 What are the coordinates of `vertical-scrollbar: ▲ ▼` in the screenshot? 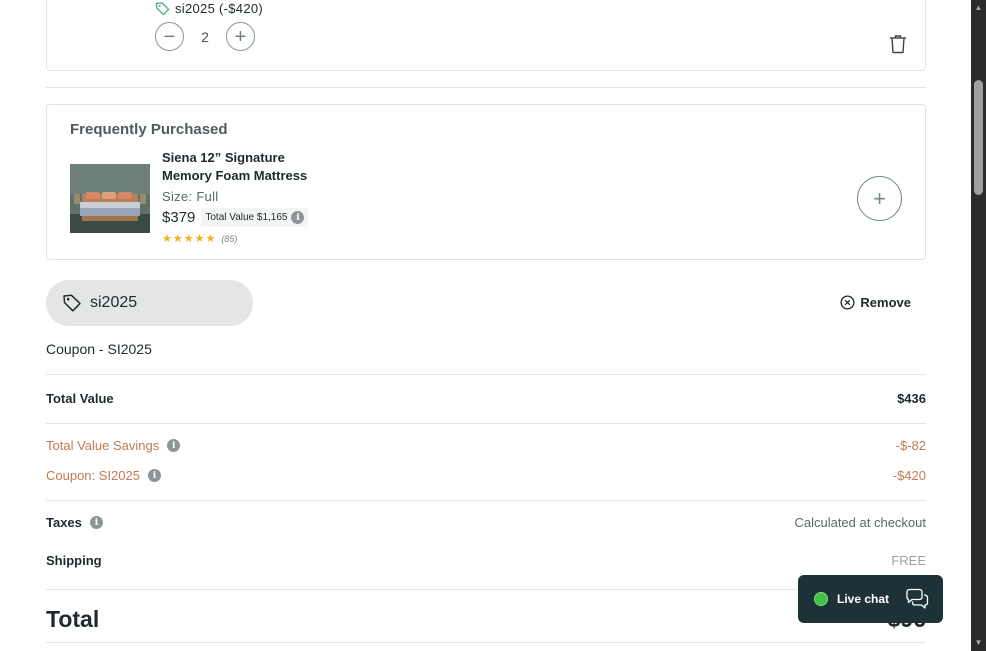 It's located at (978, 325).